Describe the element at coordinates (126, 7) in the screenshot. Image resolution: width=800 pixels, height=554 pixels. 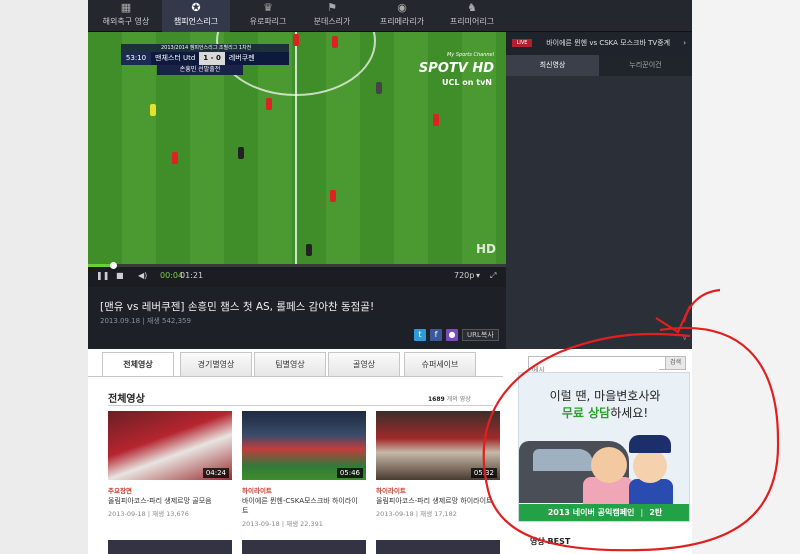
I see `grid-icon: ▦` at that location.